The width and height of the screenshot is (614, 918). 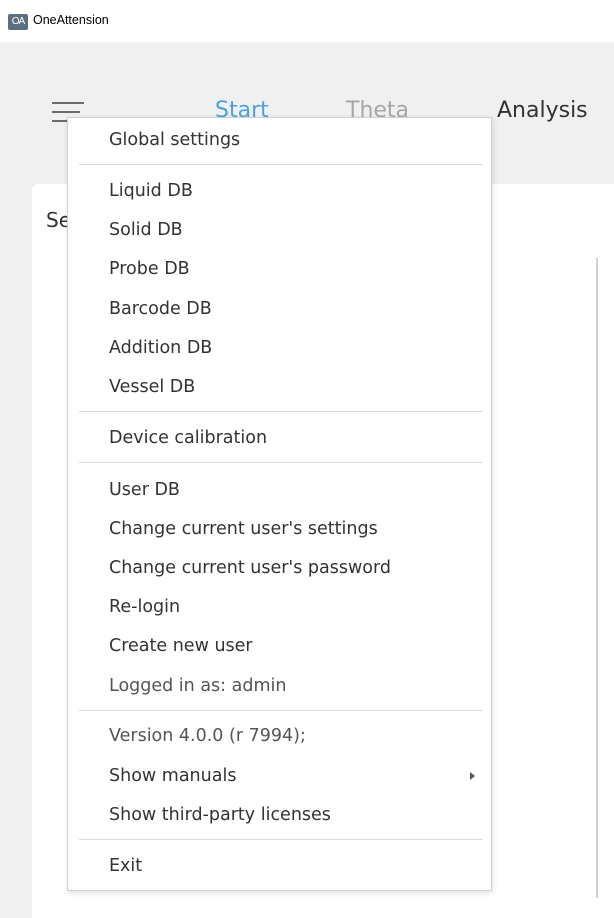 I want to click on tab-analysis: Analysis, so click(x=542, y=110).